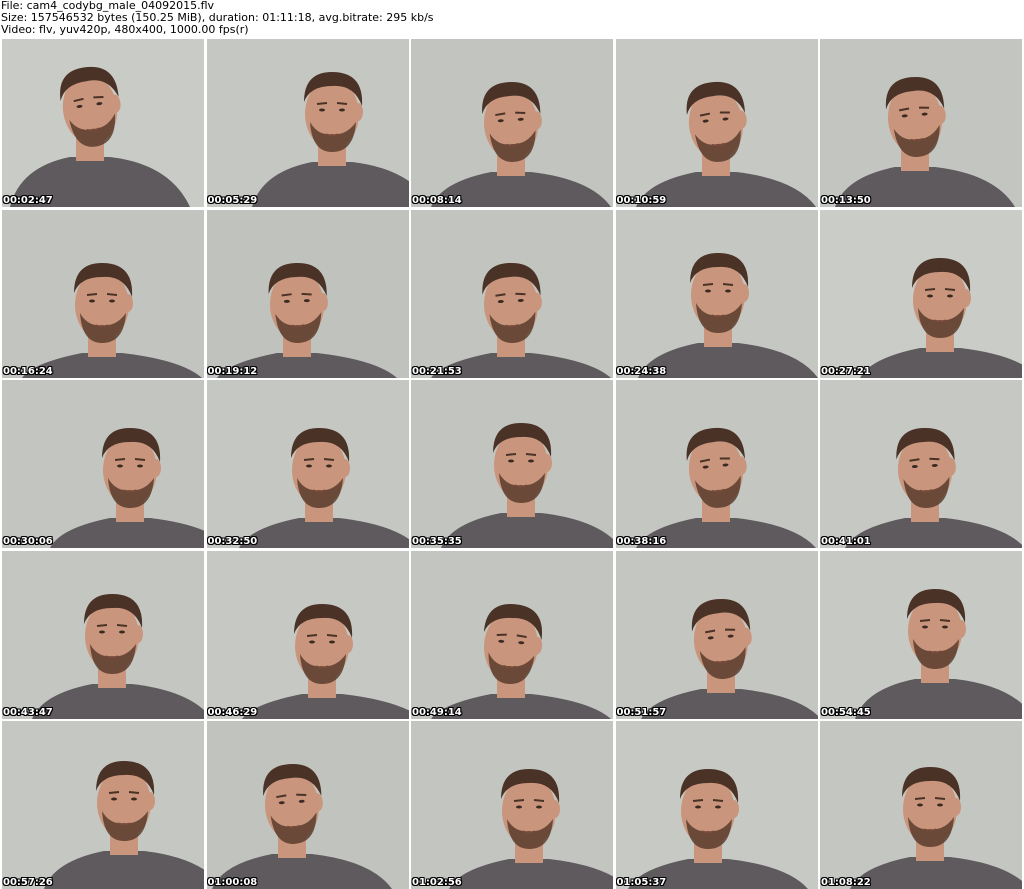  What do you see at coordinates (846, 882) in the screenshot?
I see `frame-timestamp: 01:08:22` at bounding box center [846, 882].